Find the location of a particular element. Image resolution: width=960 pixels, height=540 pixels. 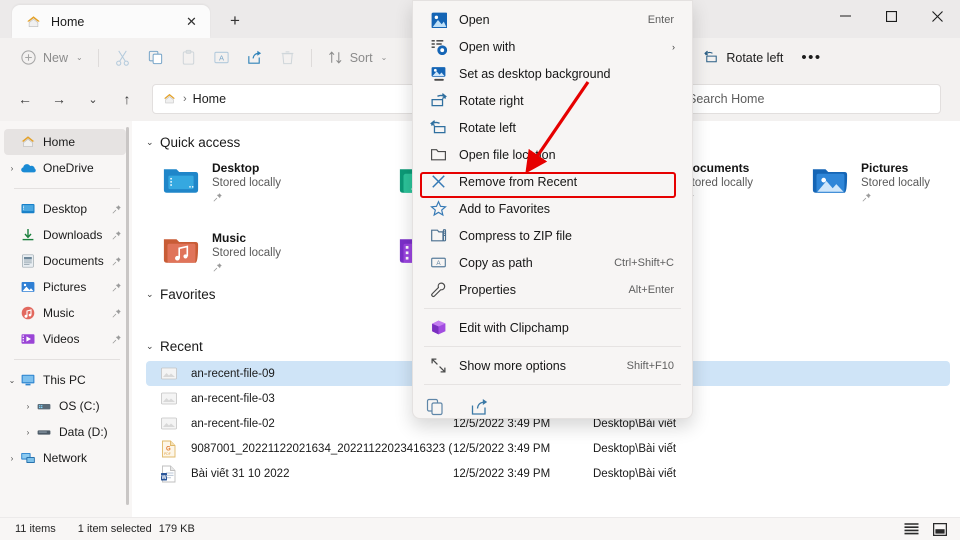

image-open-icon is located at coordinates (438, 20).